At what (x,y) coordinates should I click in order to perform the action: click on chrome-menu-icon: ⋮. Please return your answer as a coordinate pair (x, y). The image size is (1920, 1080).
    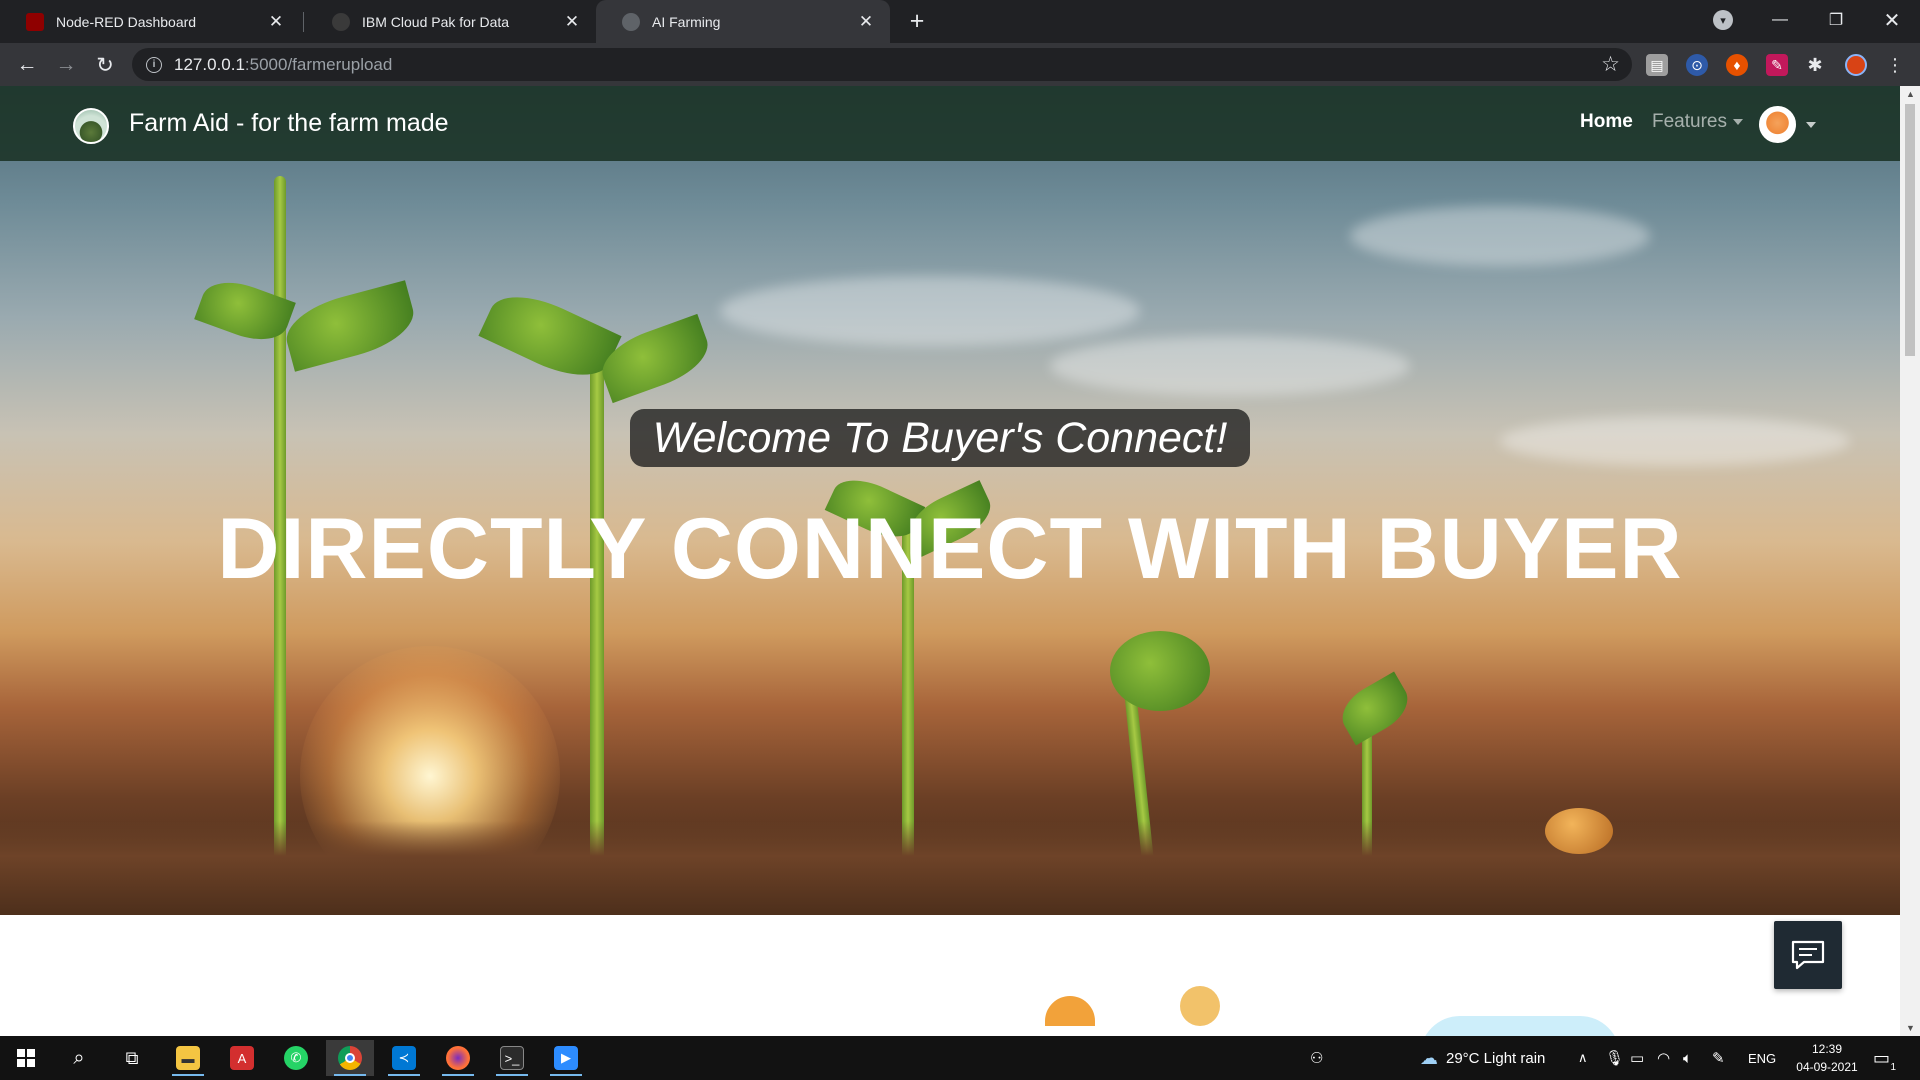
    Looking at the image, I should click on (1895, 65).